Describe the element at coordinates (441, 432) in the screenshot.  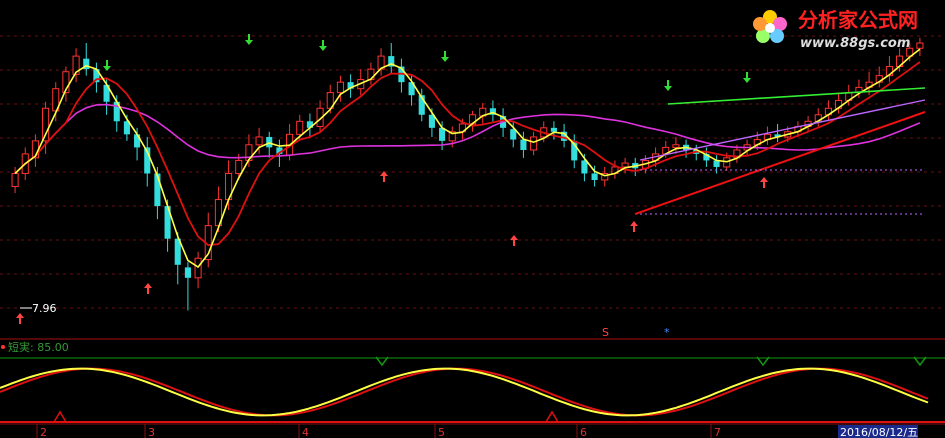
I see `x-axis-label: 5` at that location.